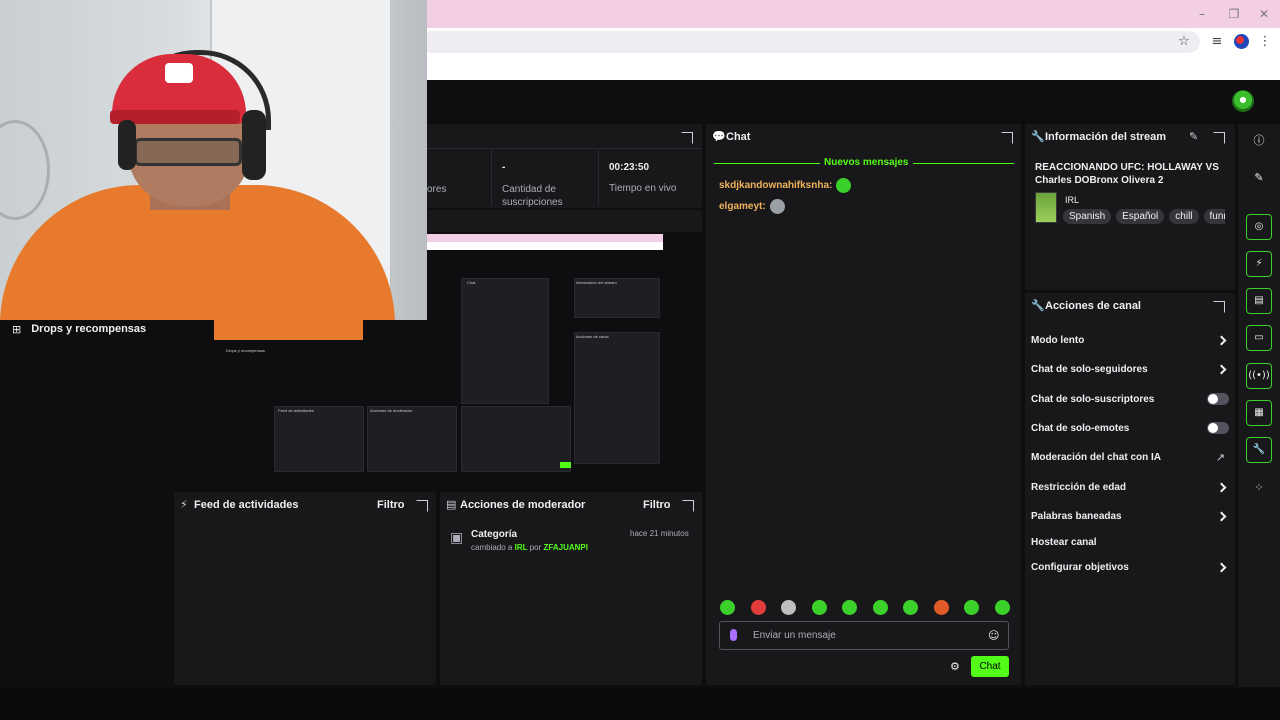  Describe the element at coordinates (1217, 42) in the screenshot. I see `media-queue-icon: ≡` at that location.